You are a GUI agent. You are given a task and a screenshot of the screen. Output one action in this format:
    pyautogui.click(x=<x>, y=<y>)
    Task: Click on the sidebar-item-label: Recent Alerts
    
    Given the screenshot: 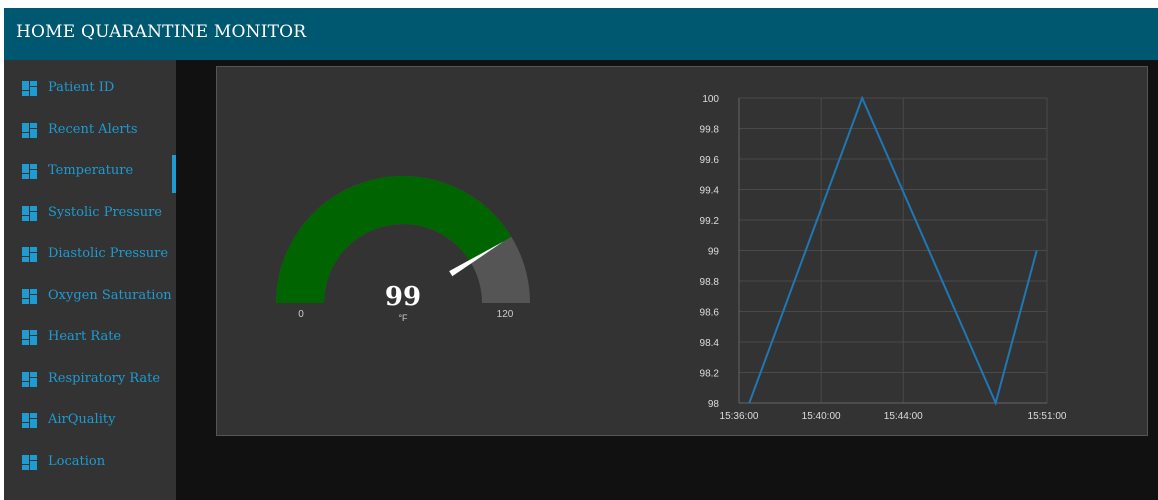 What is the action you would take?
    pyautogui.click(x=93, y=129)
    